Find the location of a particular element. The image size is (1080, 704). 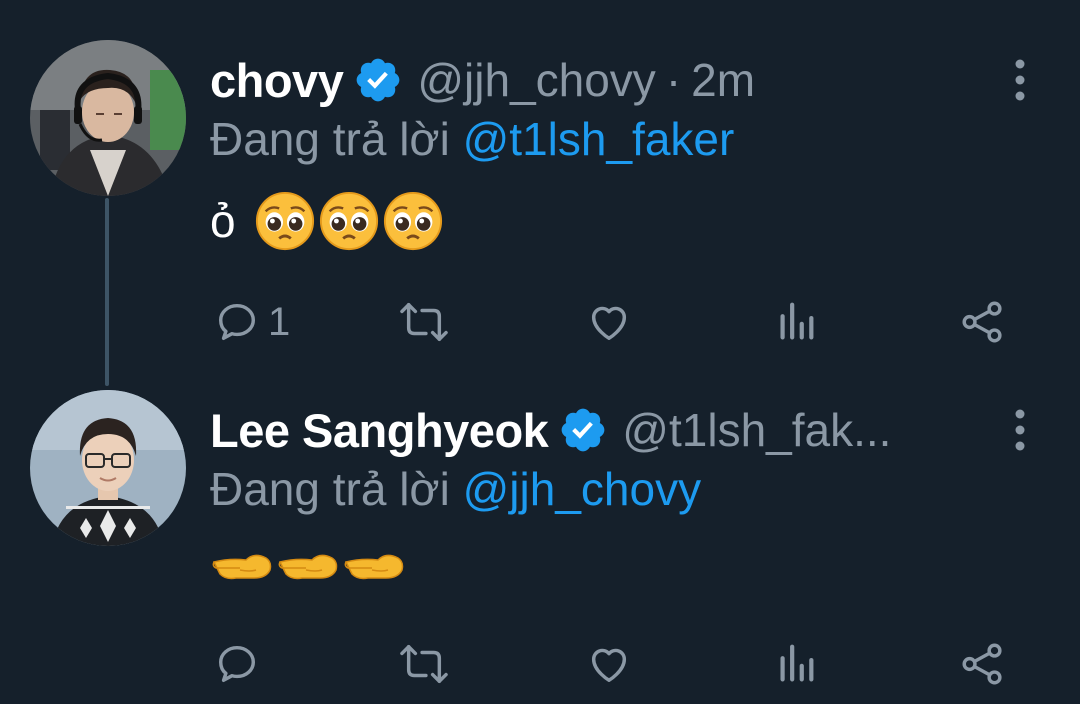

reply-mention-link: @jjh_chovy is located at coordinates (582, 489).